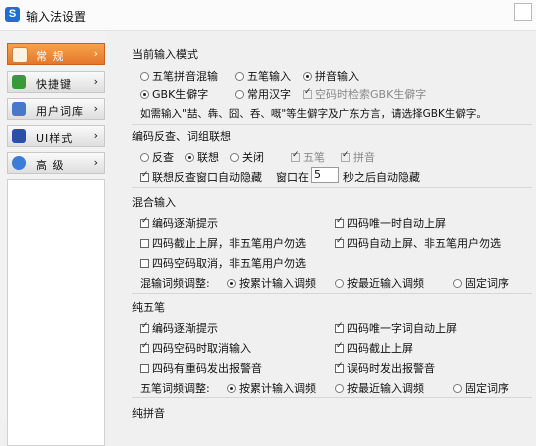 This screenshot has width=536, height=446. I want to click on section-title-reverse-lookup: 编码反查、词组联想, so click(181, 136).